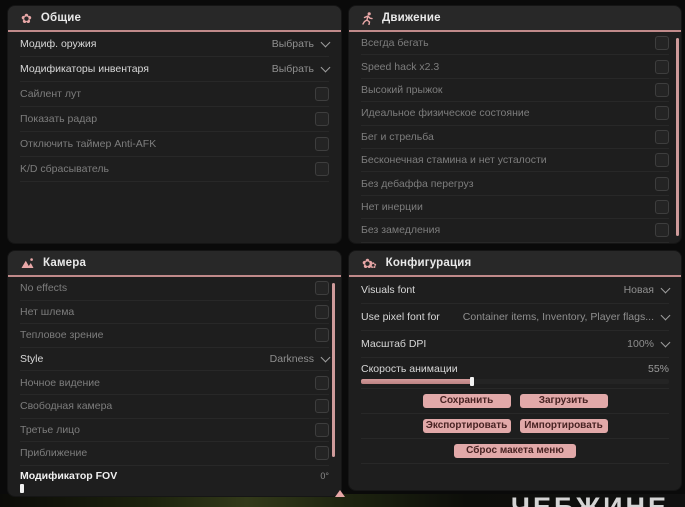 Image resolution: width=685 pixels, height=507 pixels. What do you see at coordinates (174, 169) in the screenshot?
I see `option-row-kd-reset: K/D сбрасыватель` at bounding box center [174, 169].